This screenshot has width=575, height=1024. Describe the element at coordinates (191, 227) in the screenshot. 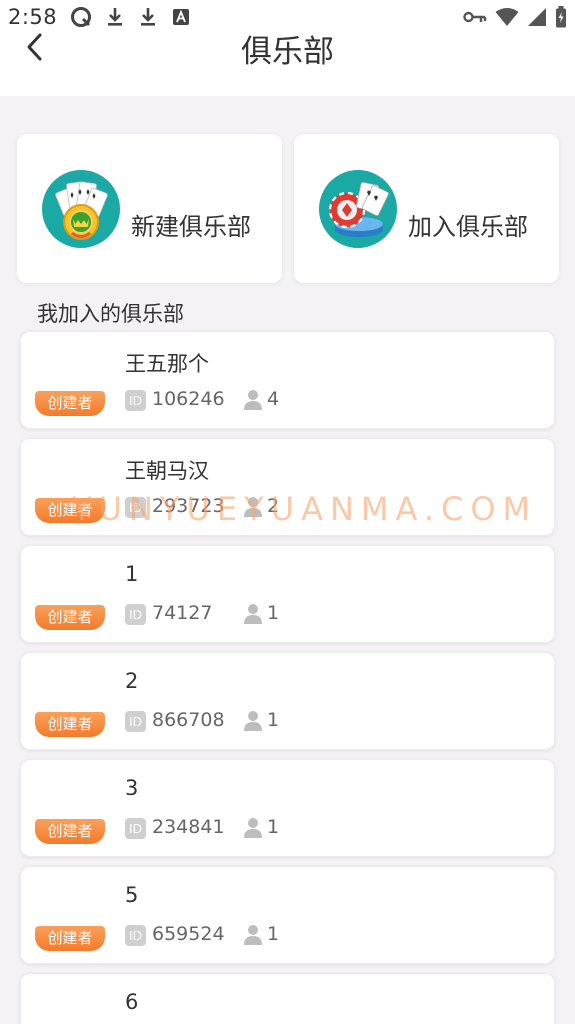

I see `create-club-label: 新建俱乐部` at that location.